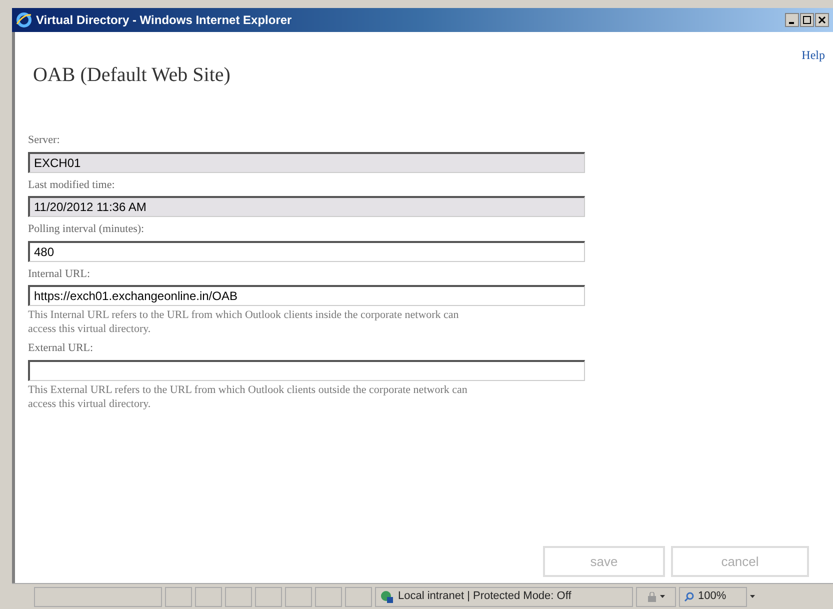 The image size is (833, 609). I want to click on close-icon, so click(822, 20).